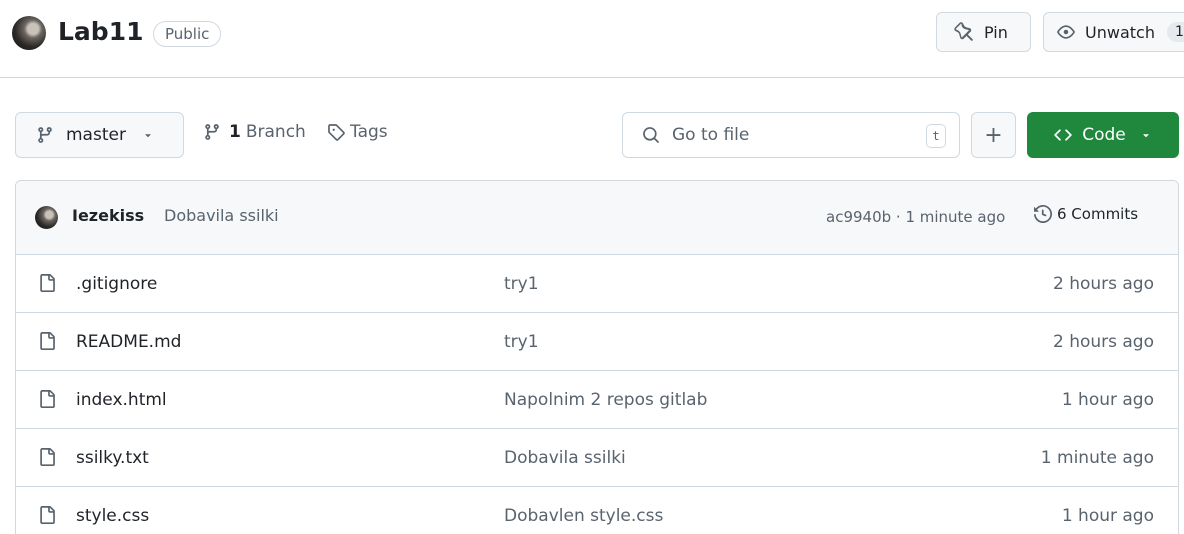  What do you see at coordinates (112, 458) in the screenshot?
I see `file-name-link: ssilky.txt` at bounding box center [112, 458].